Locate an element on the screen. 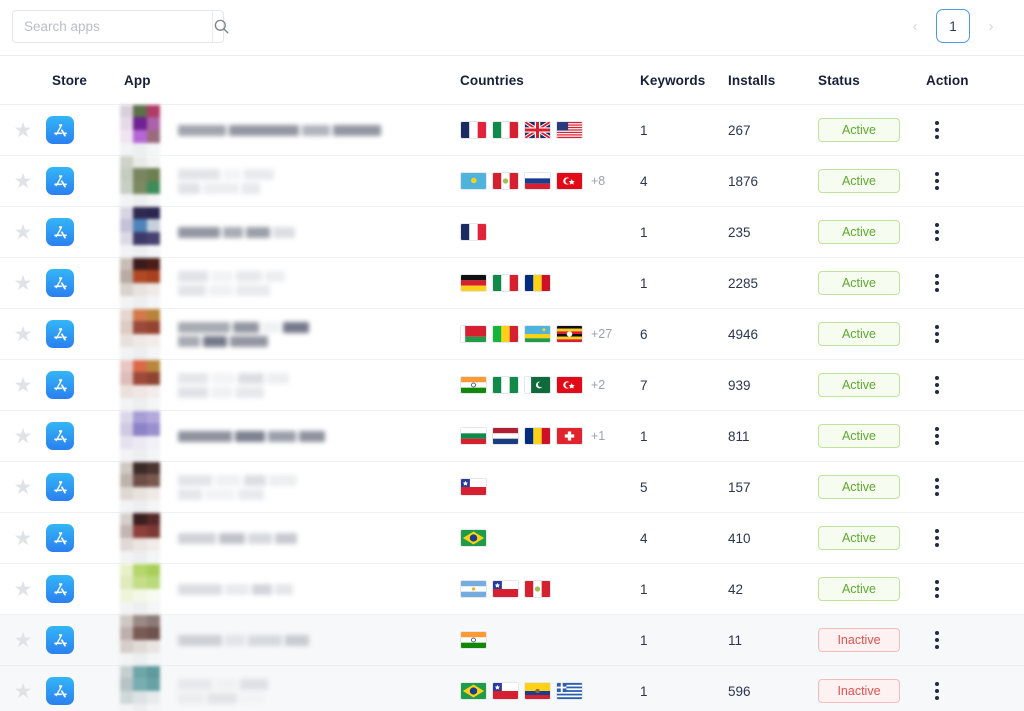  table-row: ★ +2 7 939 Active is located at coordinates (512, 385).